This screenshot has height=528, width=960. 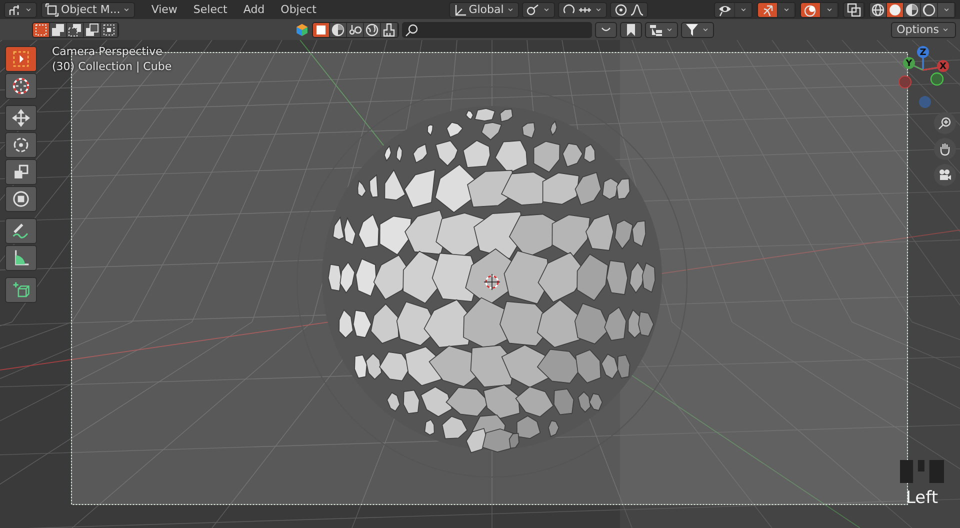 I want to click on pivot-dropdown, so click(x=538, y=10).